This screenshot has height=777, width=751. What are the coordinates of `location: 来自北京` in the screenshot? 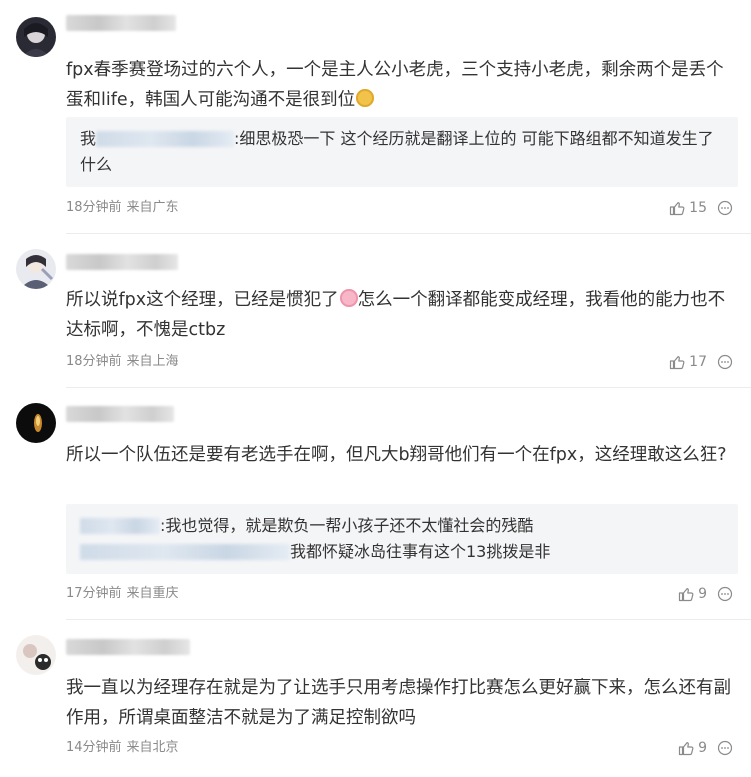 It's located at (152, 747).